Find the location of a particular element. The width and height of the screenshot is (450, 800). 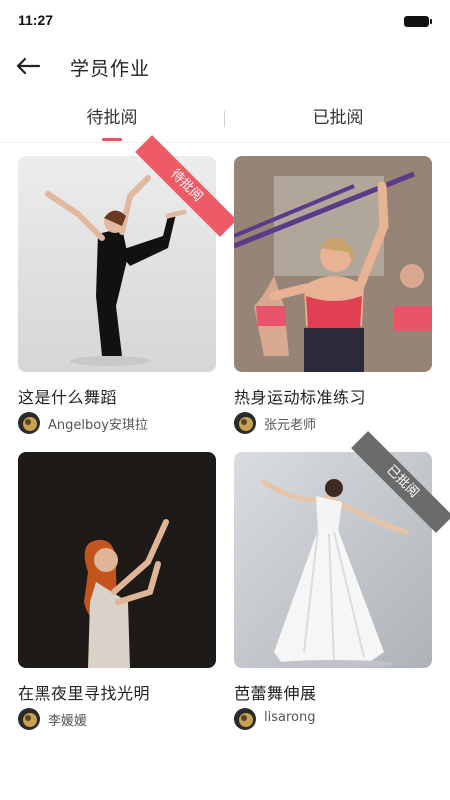

author-name: Angelboy安琪拉 is located at coordinates (98, 425).